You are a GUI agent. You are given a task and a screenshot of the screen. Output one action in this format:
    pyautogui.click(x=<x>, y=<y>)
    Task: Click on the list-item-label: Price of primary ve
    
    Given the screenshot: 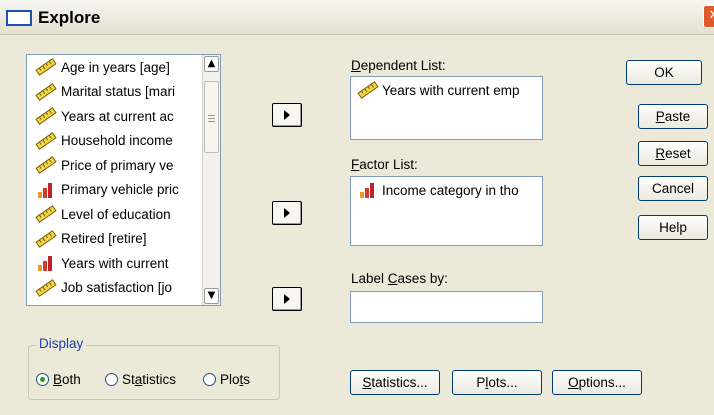 What is the action you would take?
    pyautogui.click(x=117, y=165)
    